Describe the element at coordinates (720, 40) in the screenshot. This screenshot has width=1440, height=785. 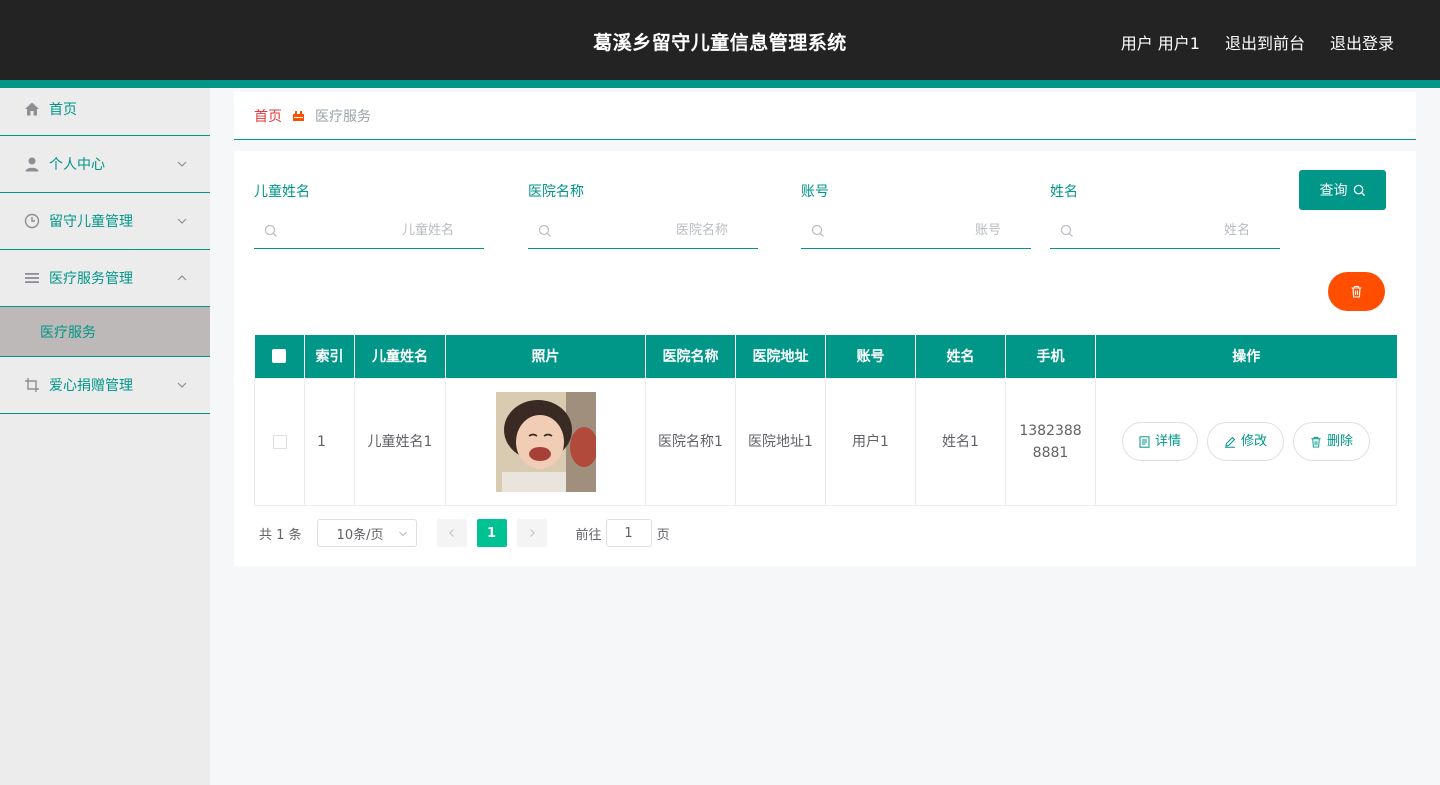
I see `top-header: 葛溪乡留守儿童信息管理系统 用户 用户1 退出到前台 退出登录` at that location.